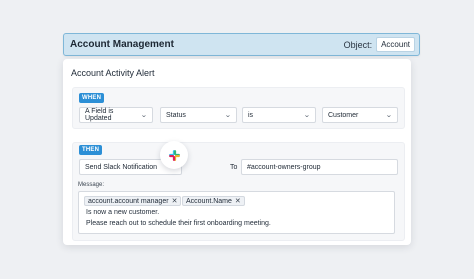  What do you see at coordinates (209, 201) in the screenshot?
I see `chip-label: Account.Name` at bounding box center [209, 201].